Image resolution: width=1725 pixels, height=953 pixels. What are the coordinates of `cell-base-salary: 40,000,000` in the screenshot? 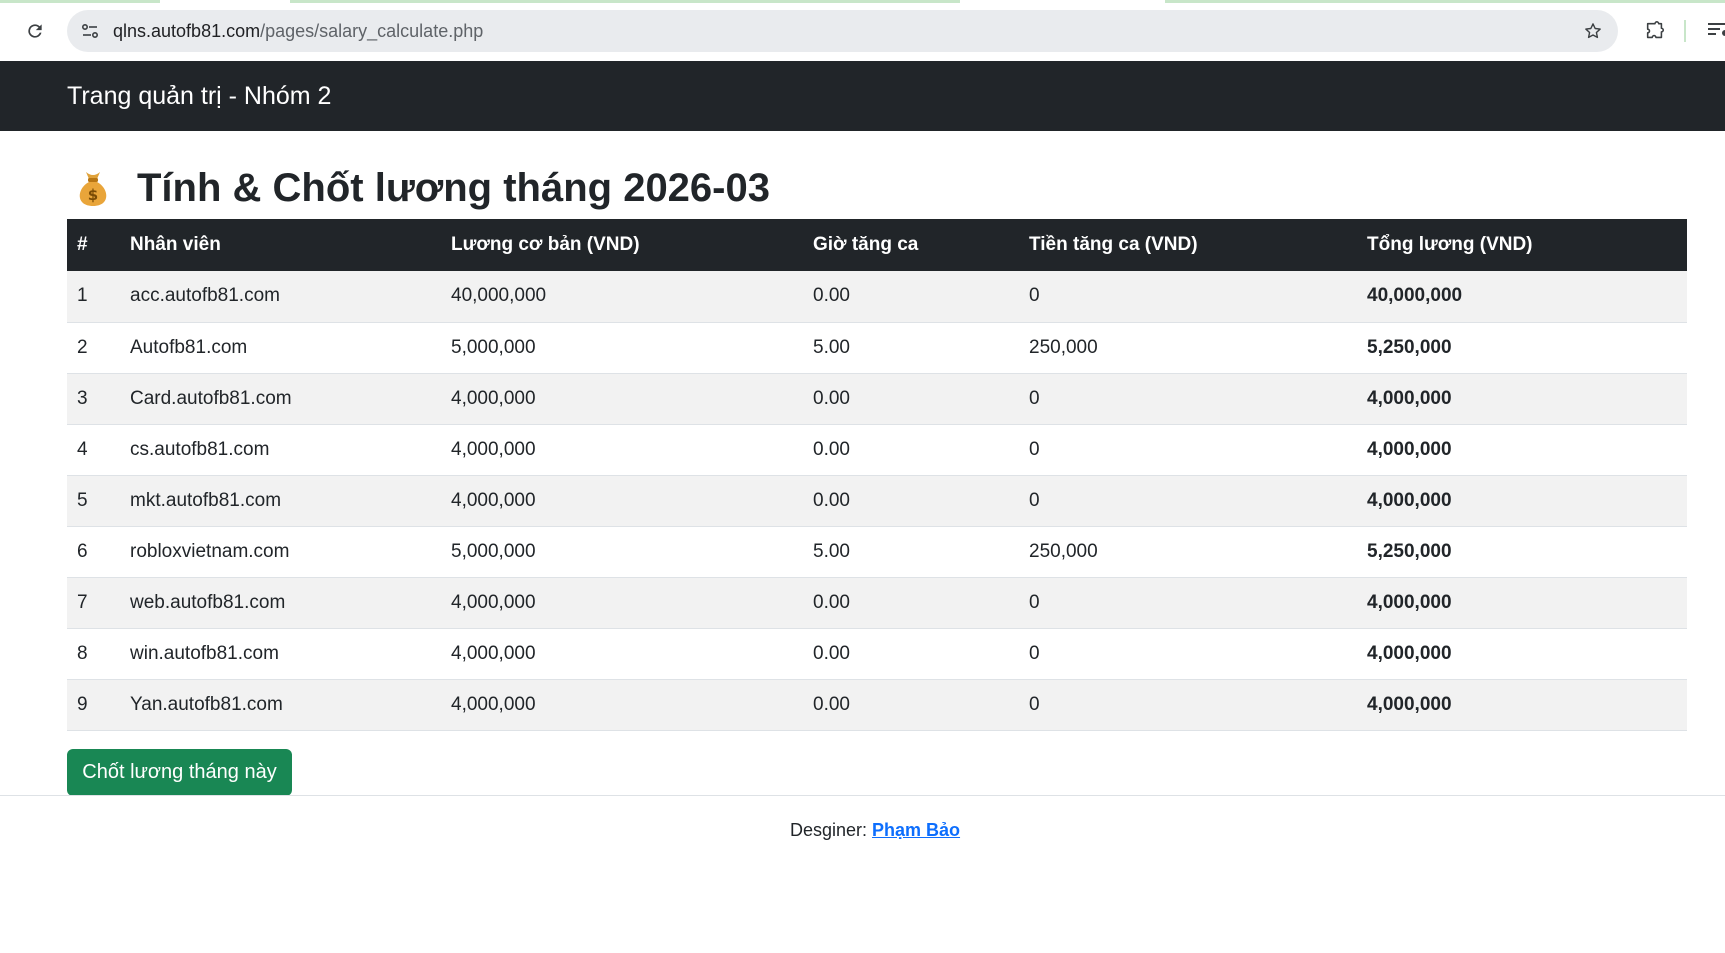 It's located at (622, 297).